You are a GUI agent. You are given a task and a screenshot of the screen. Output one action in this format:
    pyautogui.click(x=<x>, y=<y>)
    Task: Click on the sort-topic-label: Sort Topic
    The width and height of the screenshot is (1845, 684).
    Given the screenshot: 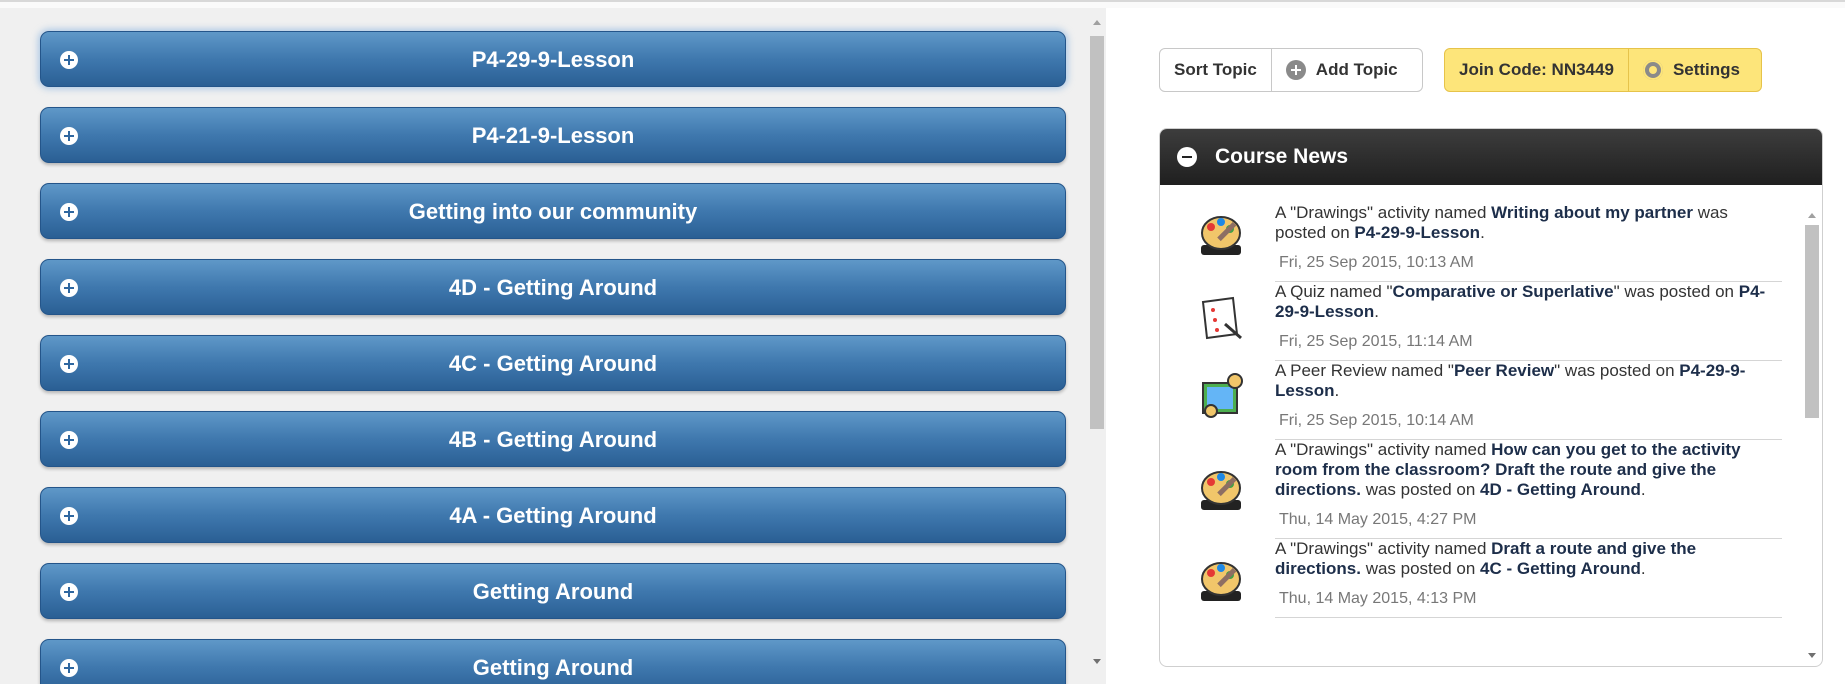 What is the action you would take?
    pyautogui.click(x=1215, y=69)
    